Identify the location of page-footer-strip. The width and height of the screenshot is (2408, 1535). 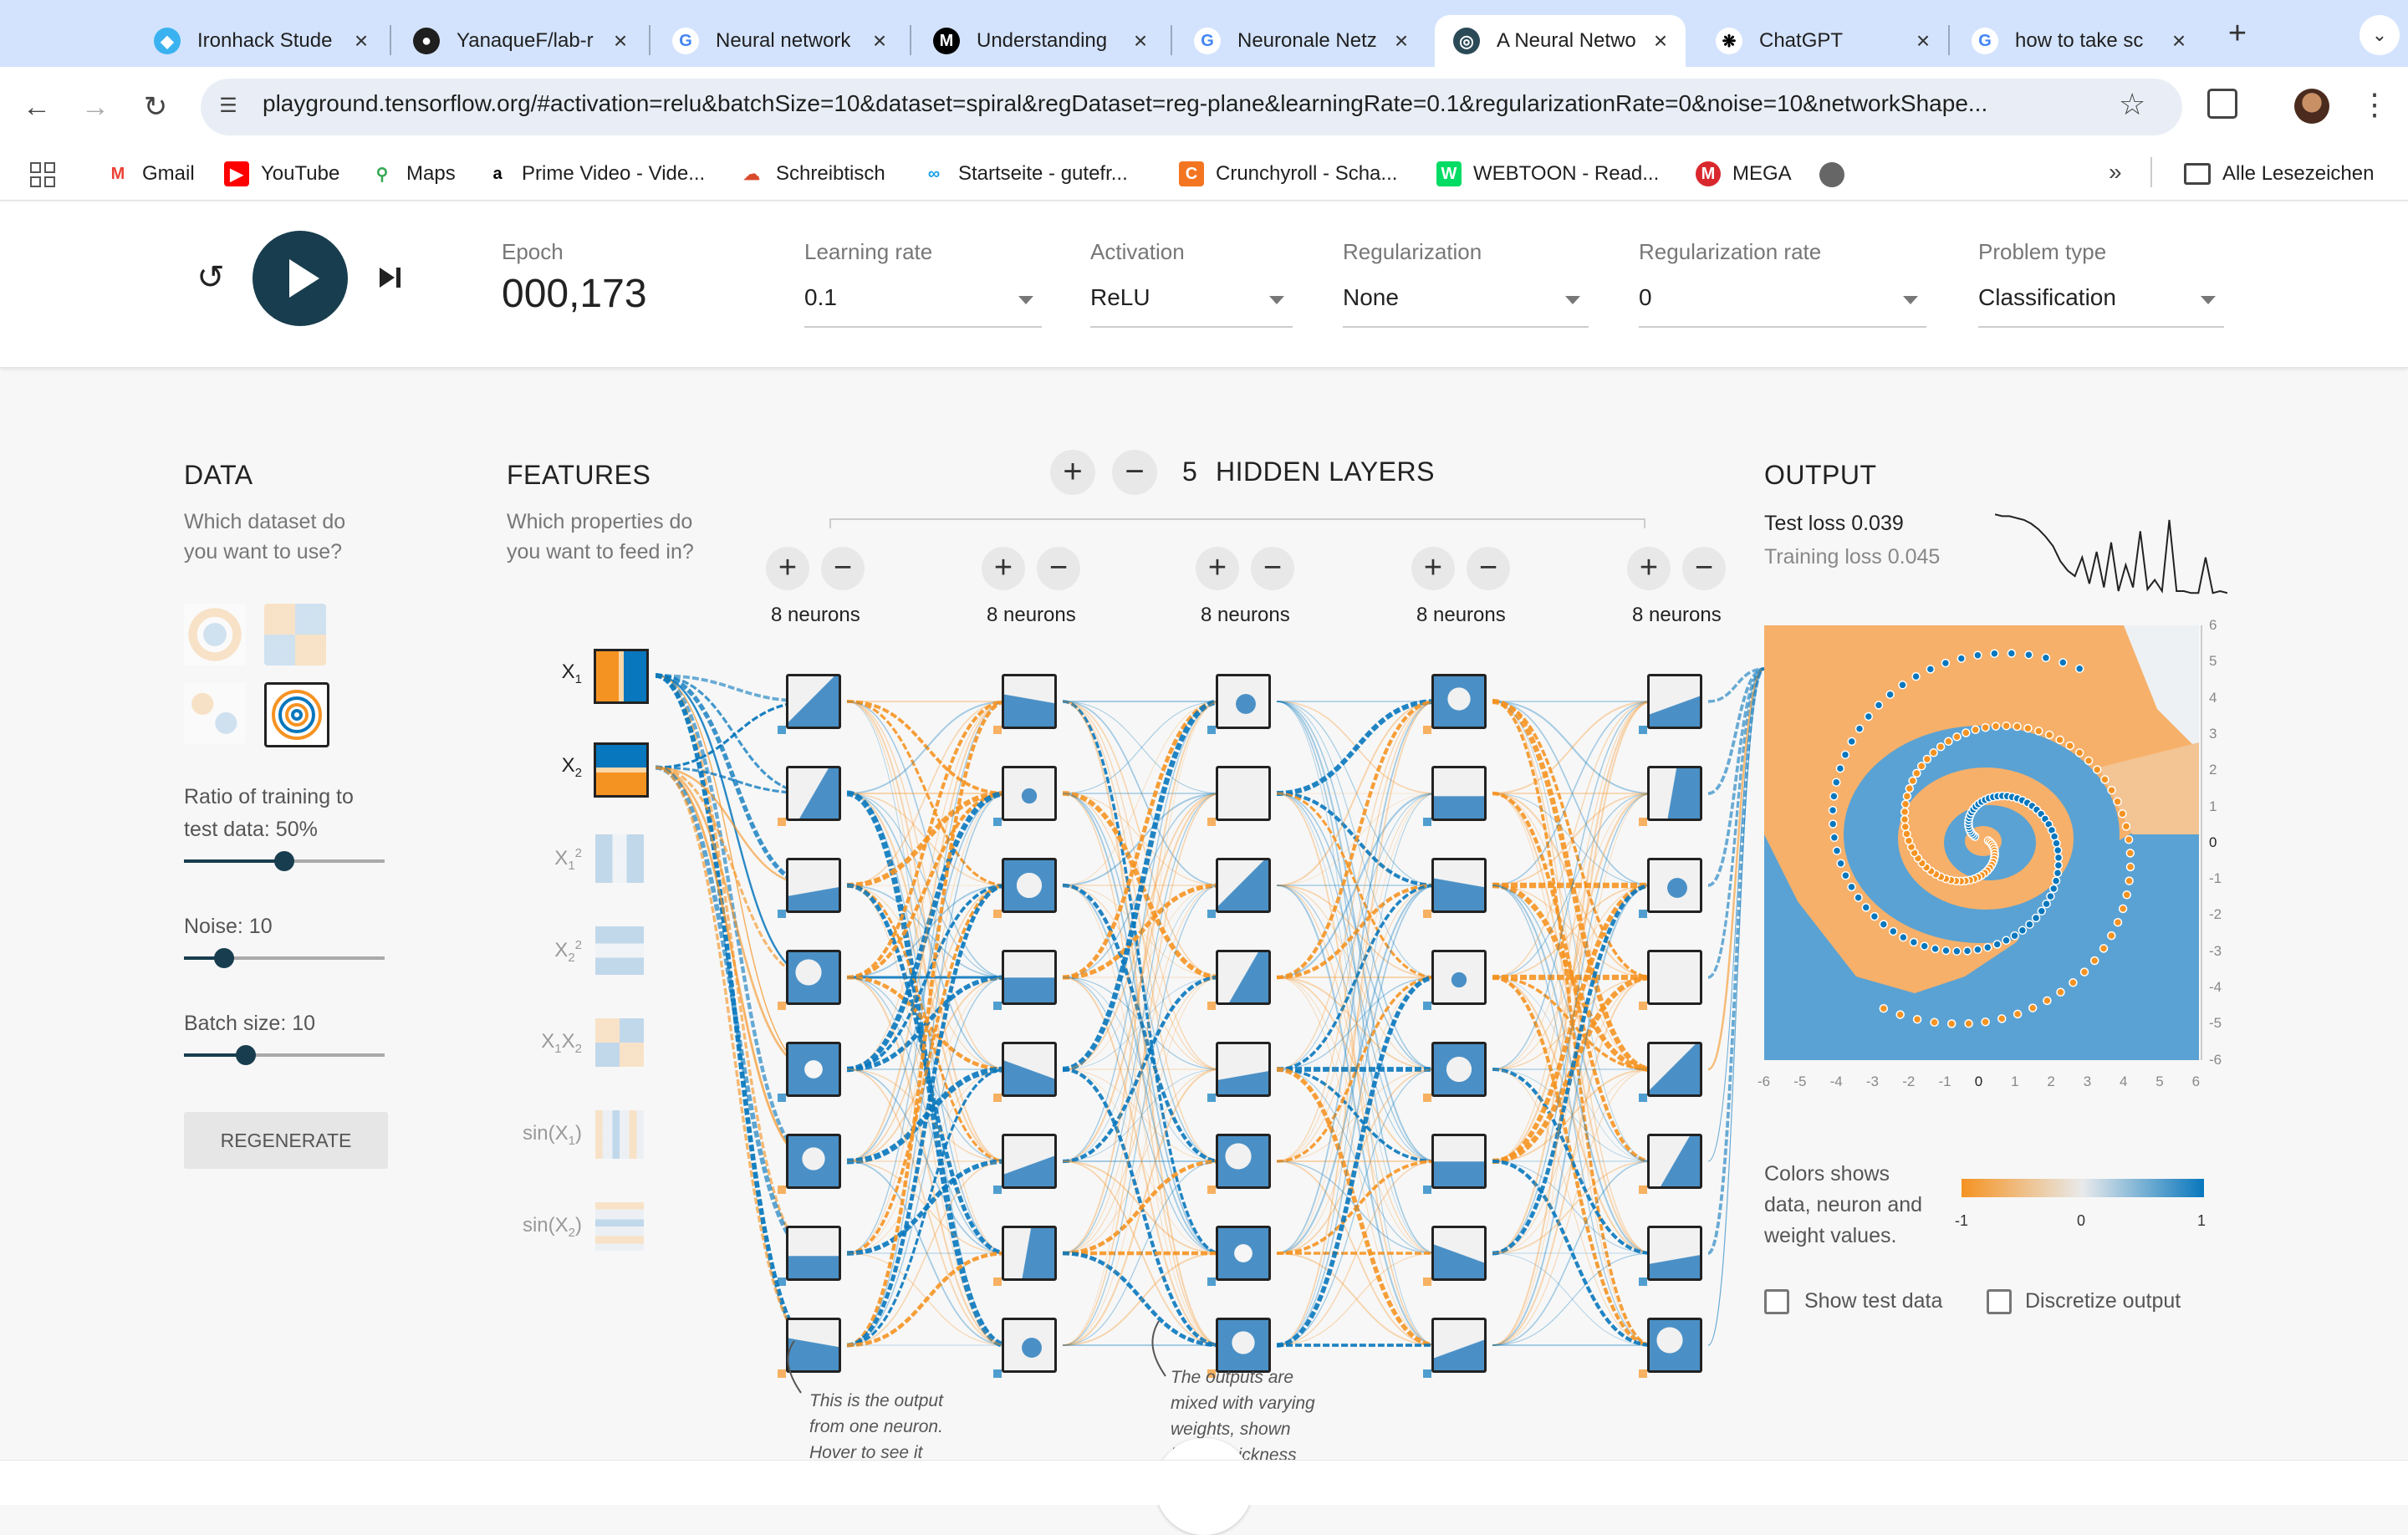
(1204, 1482).